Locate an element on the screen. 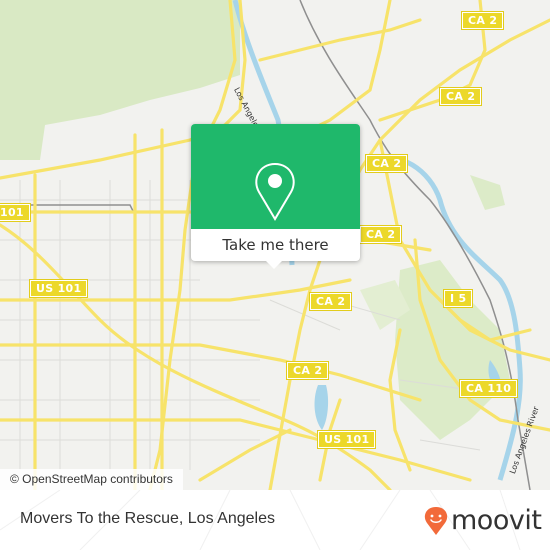 The image size is (550, 550). popup-header is located at coordinates (275, 176).